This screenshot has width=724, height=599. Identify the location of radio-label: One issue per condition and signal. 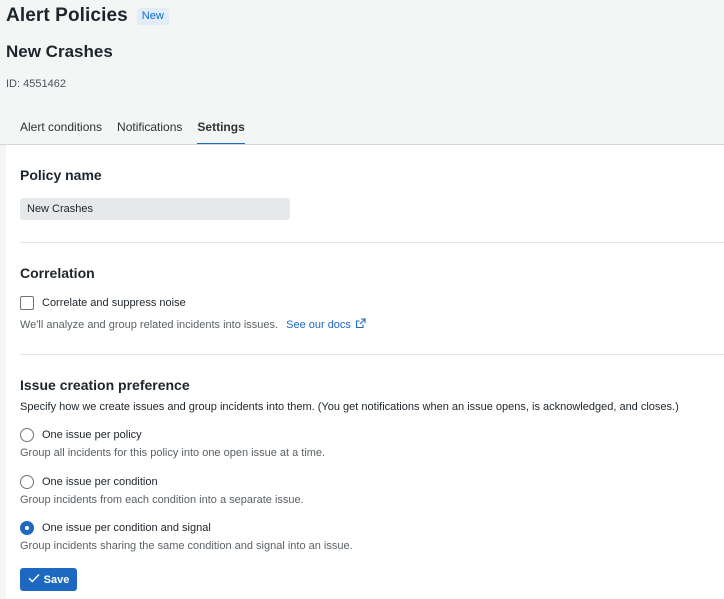
(126, 528).